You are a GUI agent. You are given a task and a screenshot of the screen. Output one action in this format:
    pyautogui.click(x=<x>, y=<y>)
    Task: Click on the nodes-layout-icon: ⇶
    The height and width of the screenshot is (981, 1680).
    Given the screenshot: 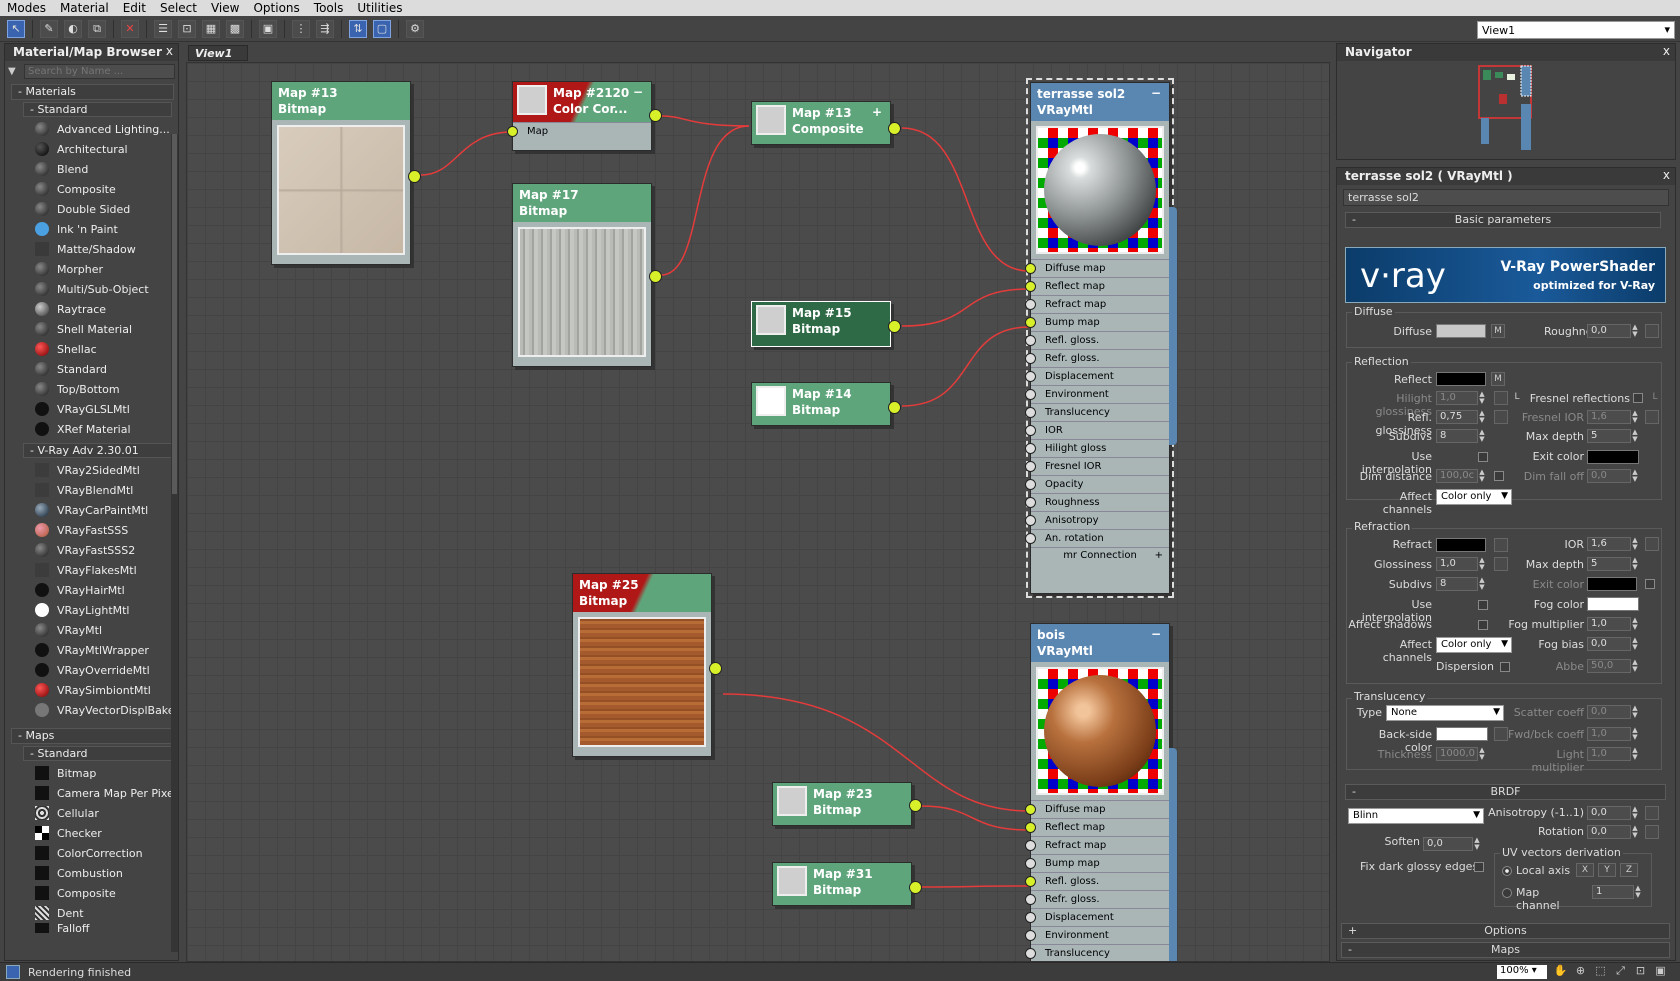 What is the action you would take?
    pyautogui.click(x=325, y=28)
    